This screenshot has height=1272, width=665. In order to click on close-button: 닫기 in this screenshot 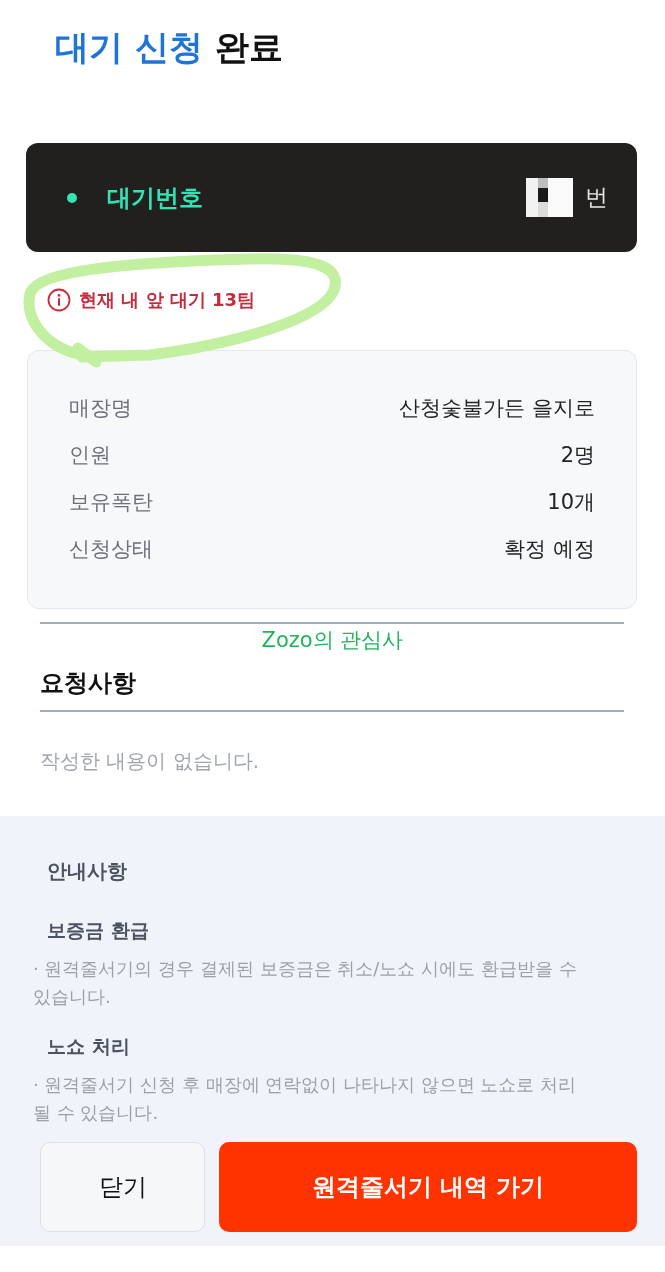, I will do `click(122, 1187)`.